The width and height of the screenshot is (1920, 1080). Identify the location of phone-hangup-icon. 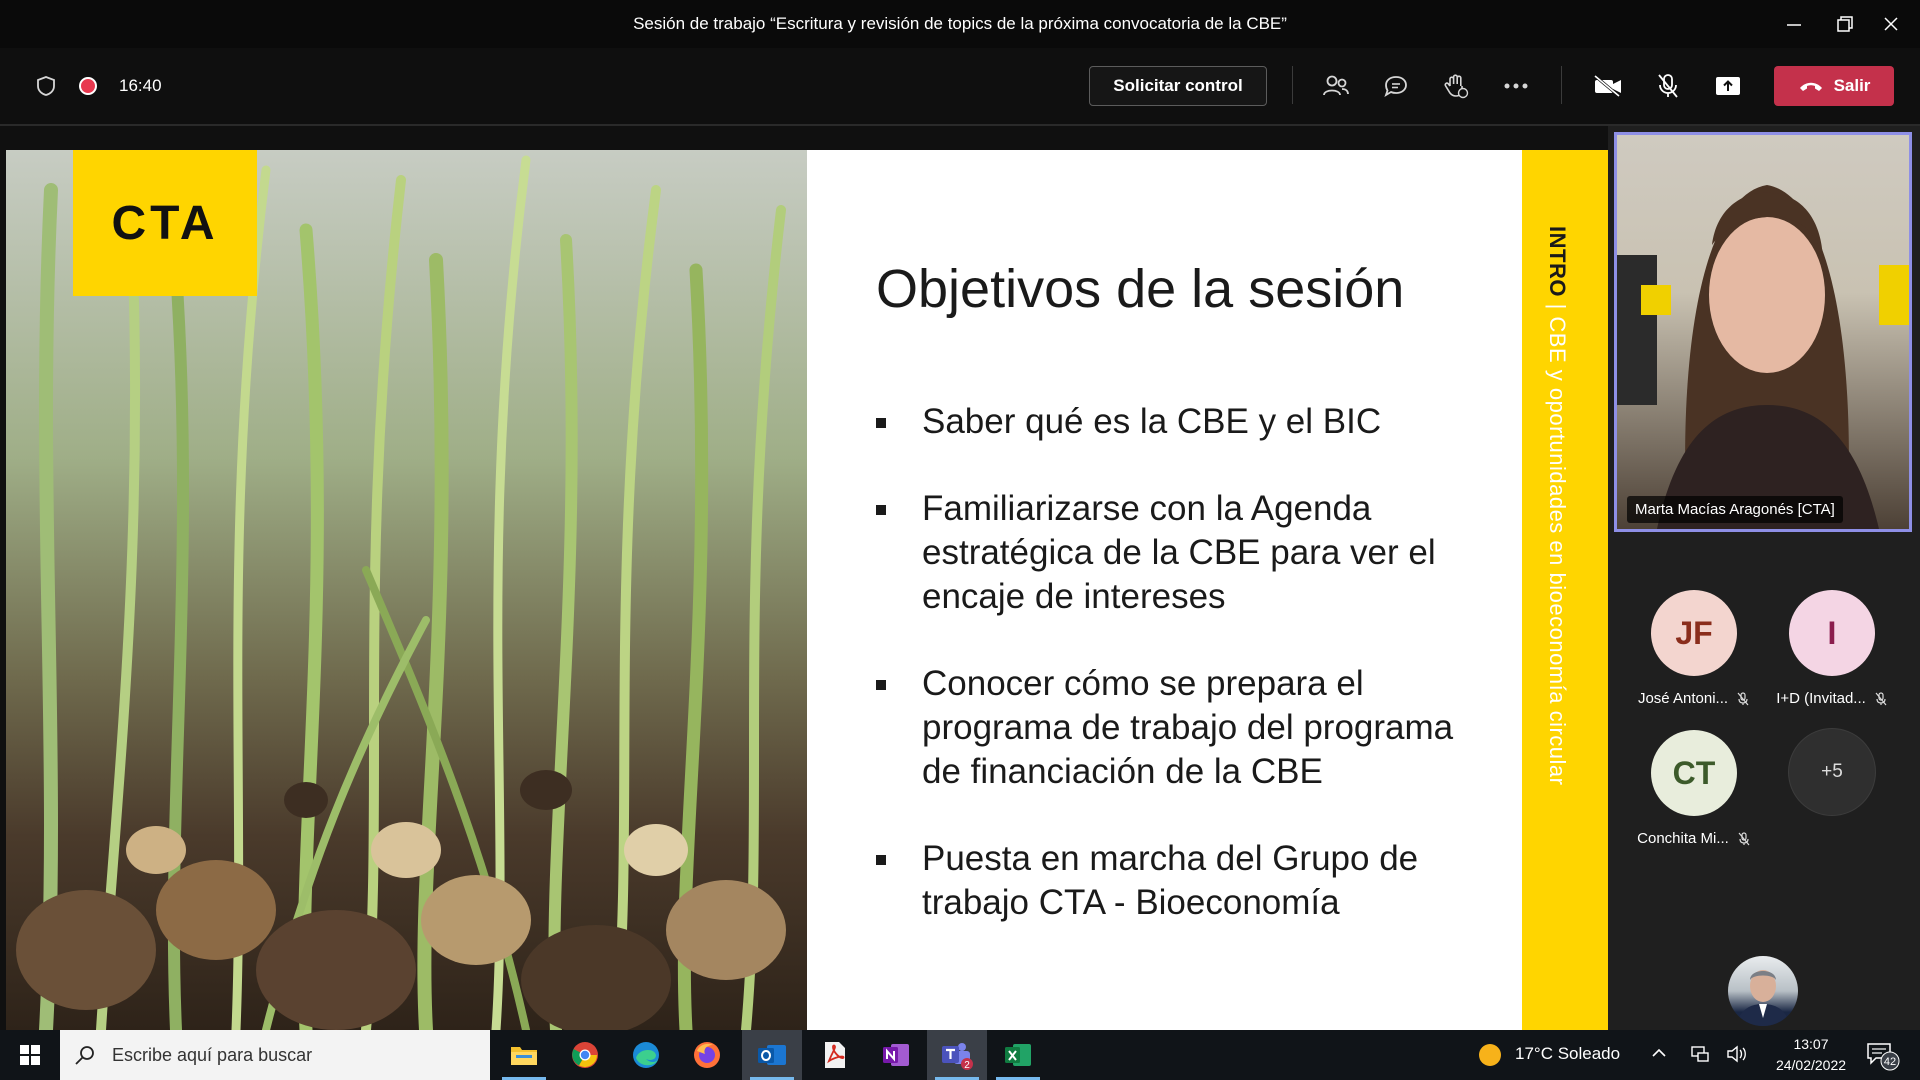
(1810, 86).